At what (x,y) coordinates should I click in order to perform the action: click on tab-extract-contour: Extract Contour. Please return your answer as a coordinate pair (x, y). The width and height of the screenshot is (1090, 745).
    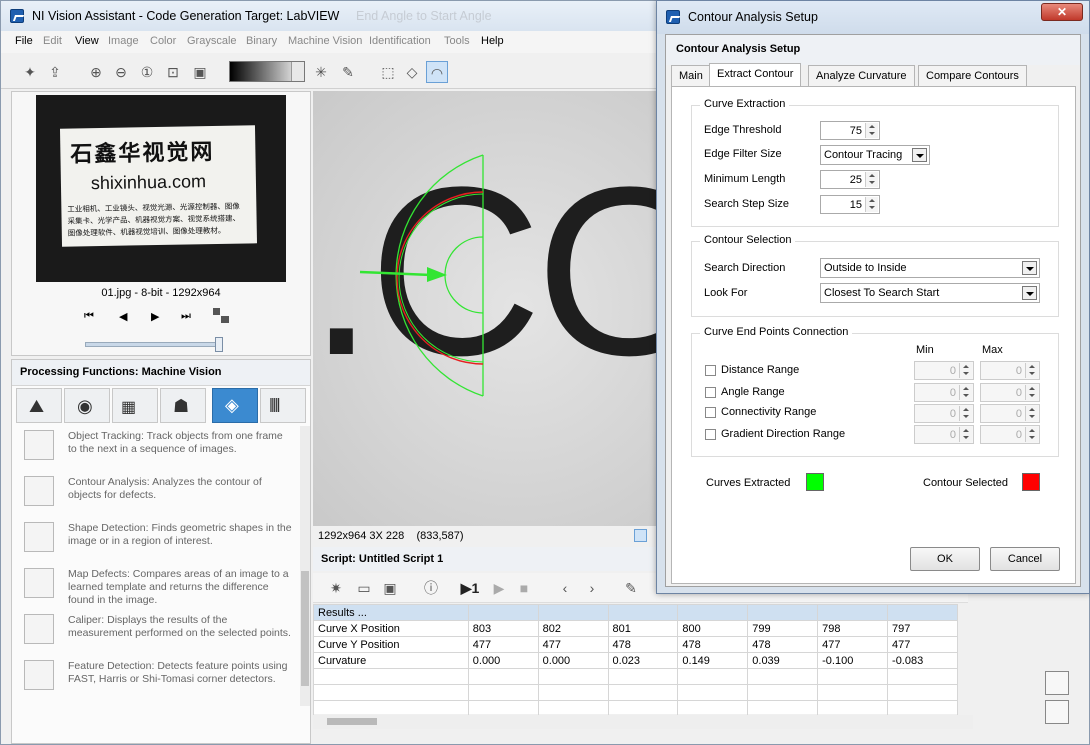
    Looking at the image, I should click on (755, 75).